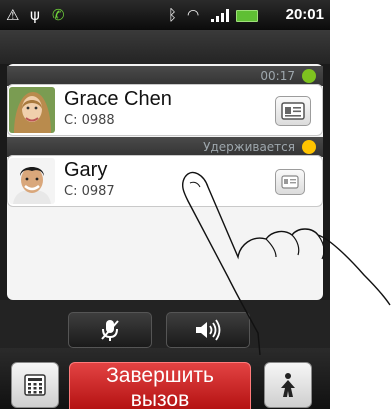 This screenshot has height=409, width=391. I want to click on contact-card-icon, so click(293, 111).